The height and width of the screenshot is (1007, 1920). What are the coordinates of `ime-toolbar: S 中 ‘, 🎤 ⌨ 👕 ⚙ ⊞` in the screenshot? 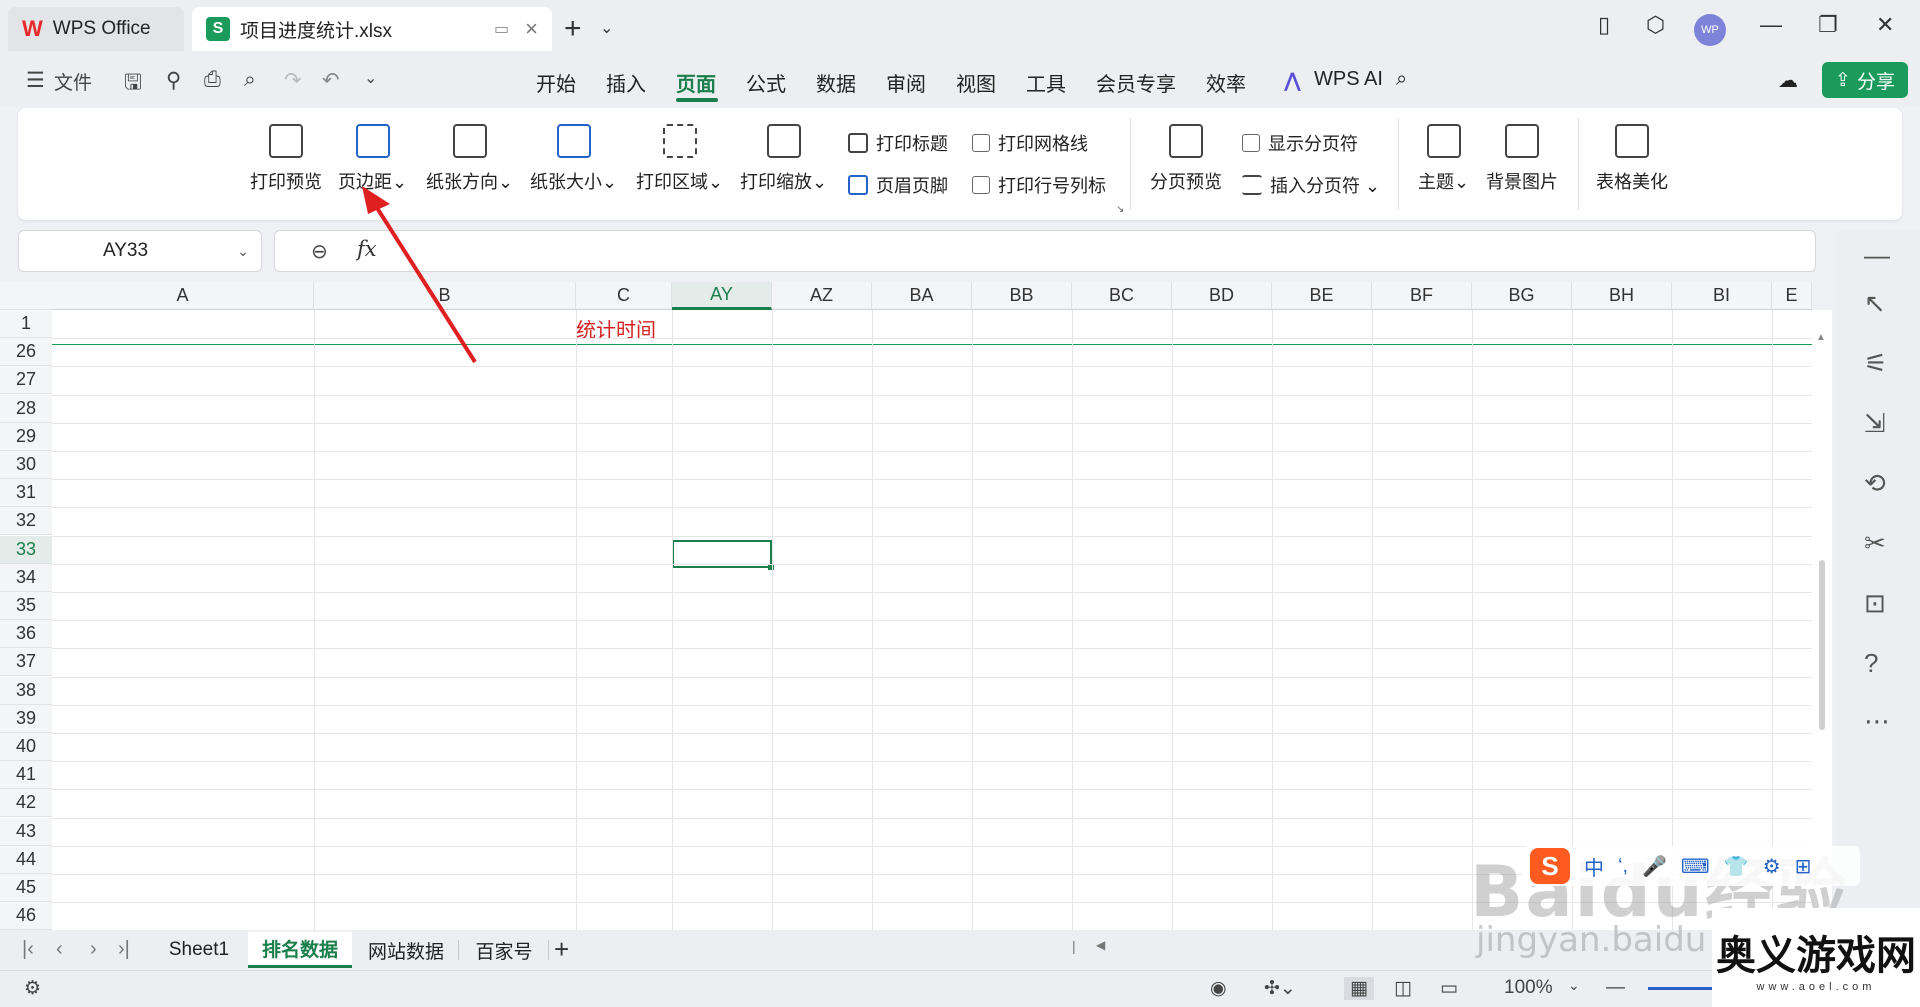 It's located at (1691, 866).